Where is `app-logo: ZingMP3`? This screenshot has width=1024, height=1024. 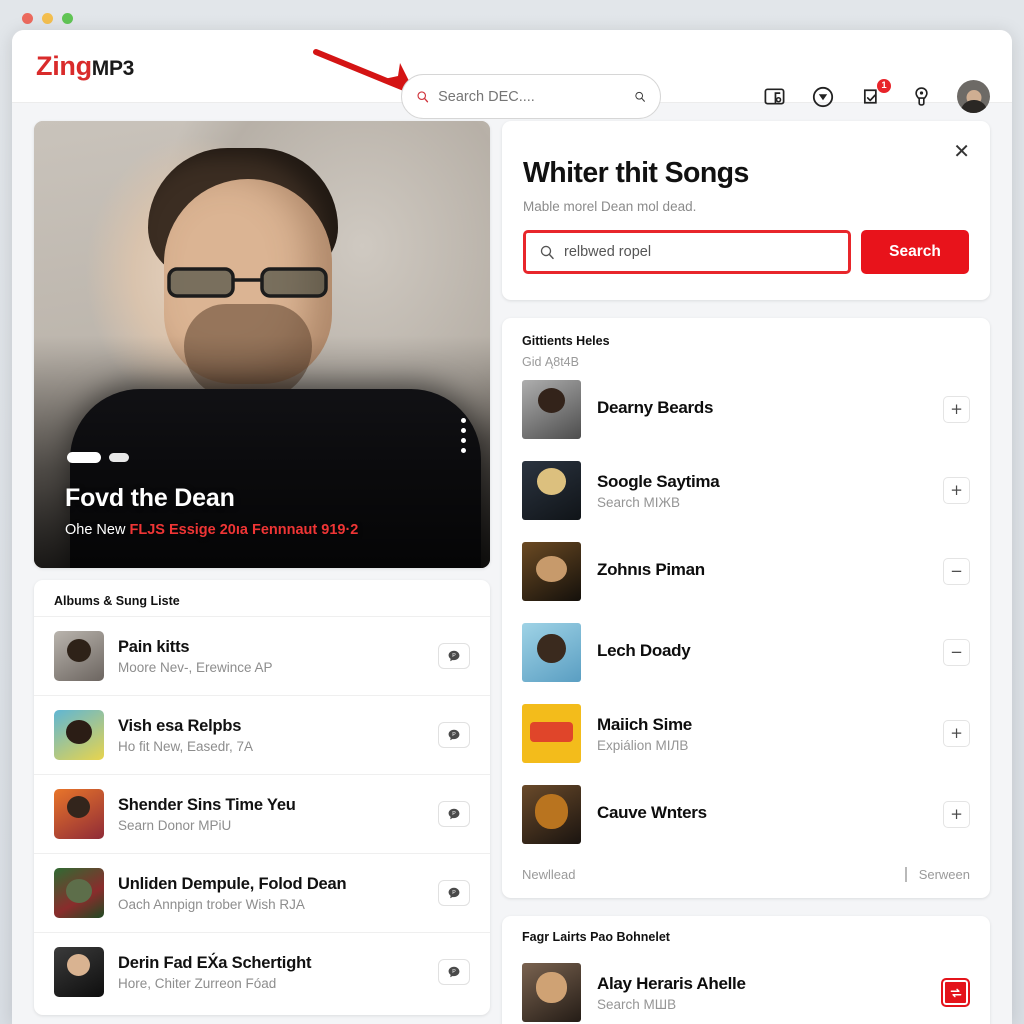 app-logo: ZingMP3 is located at coordinates (85, 66).